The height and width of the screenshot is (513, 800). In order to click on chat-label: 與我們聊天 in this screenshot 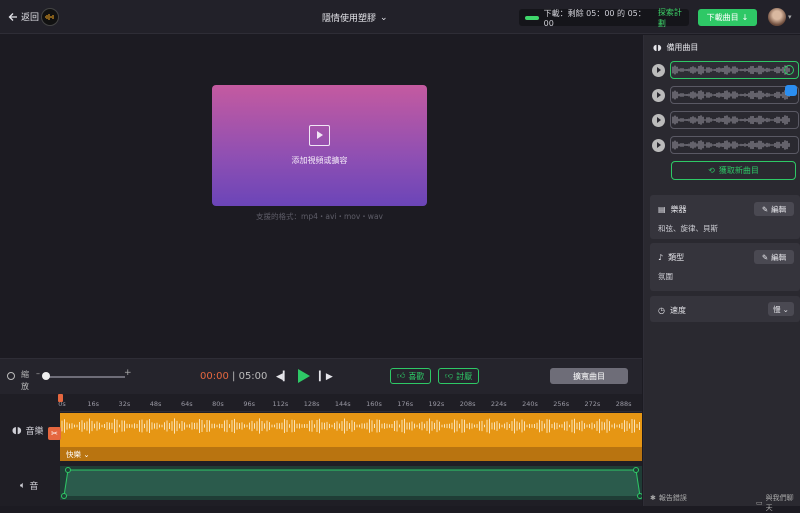, I will do `click(779, 503)`.